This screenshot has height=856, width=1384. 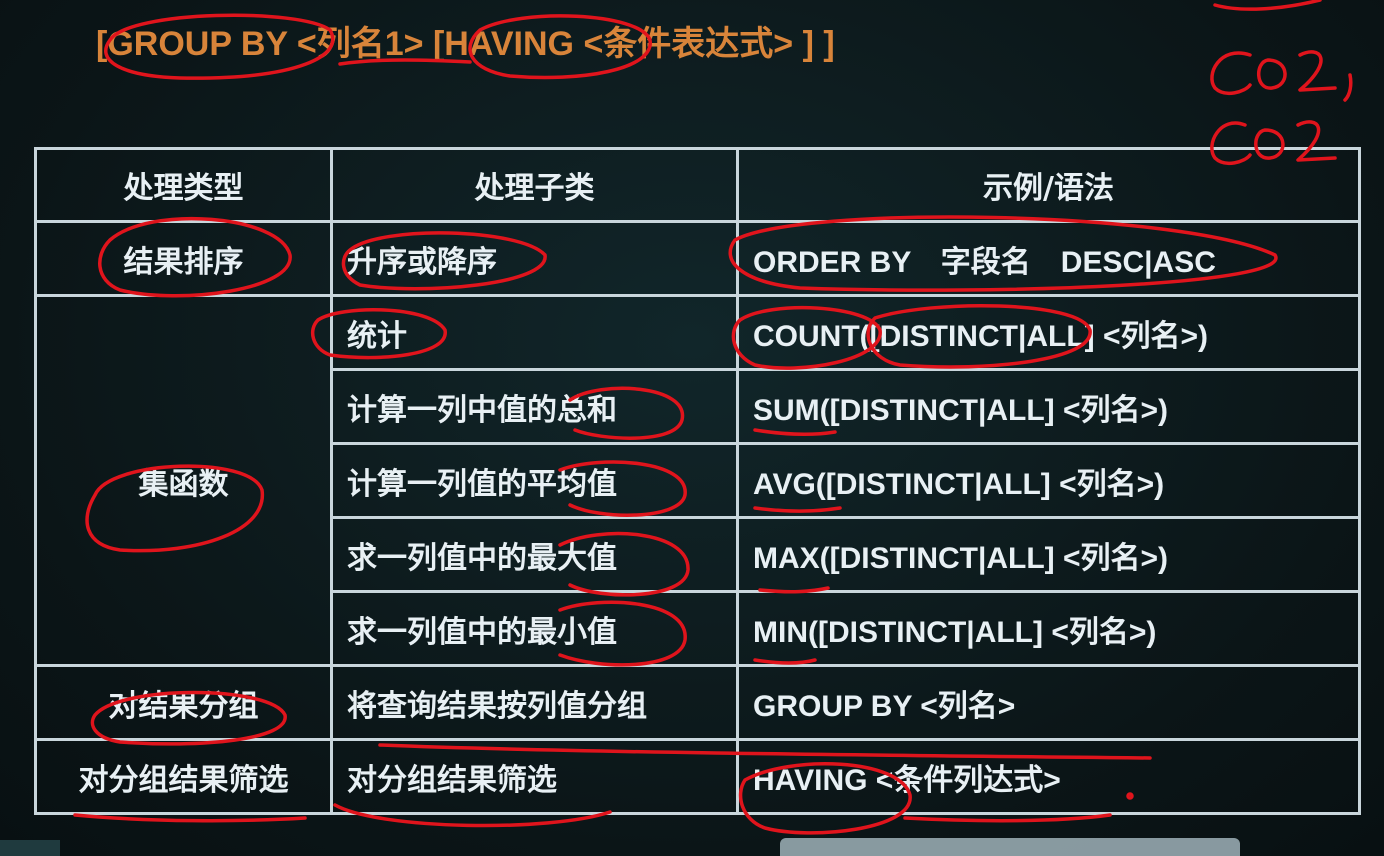 What do you see at coordinates (1048, 628) in the screenshot?
I see `example-cell: MIN([DISTINCT|ALL] <列名>)` at bounding box center [1048, 628].